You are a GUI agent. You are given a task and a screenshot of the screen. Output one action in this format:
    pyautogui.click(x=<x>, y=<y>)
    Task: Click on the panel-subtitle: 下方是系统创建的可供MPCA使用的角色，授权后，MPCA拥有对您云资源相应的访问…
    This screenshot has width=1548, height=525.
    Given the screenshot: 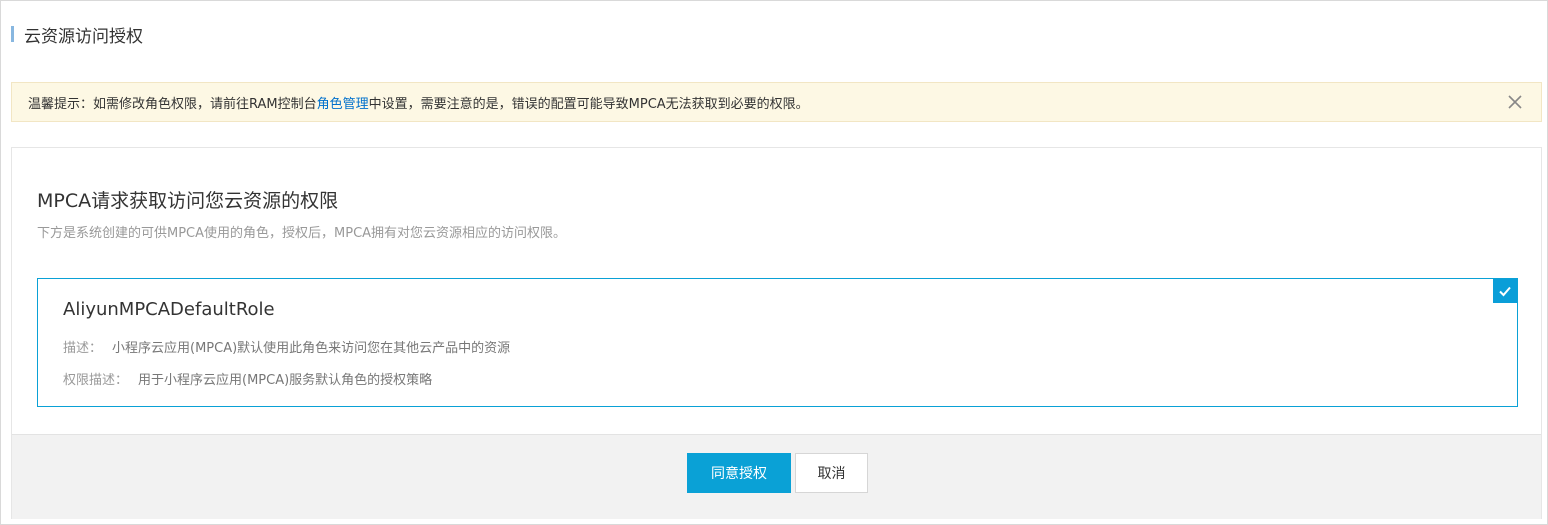 What is the action you would take?
    pyautogui.click(x=302, y=233)
    